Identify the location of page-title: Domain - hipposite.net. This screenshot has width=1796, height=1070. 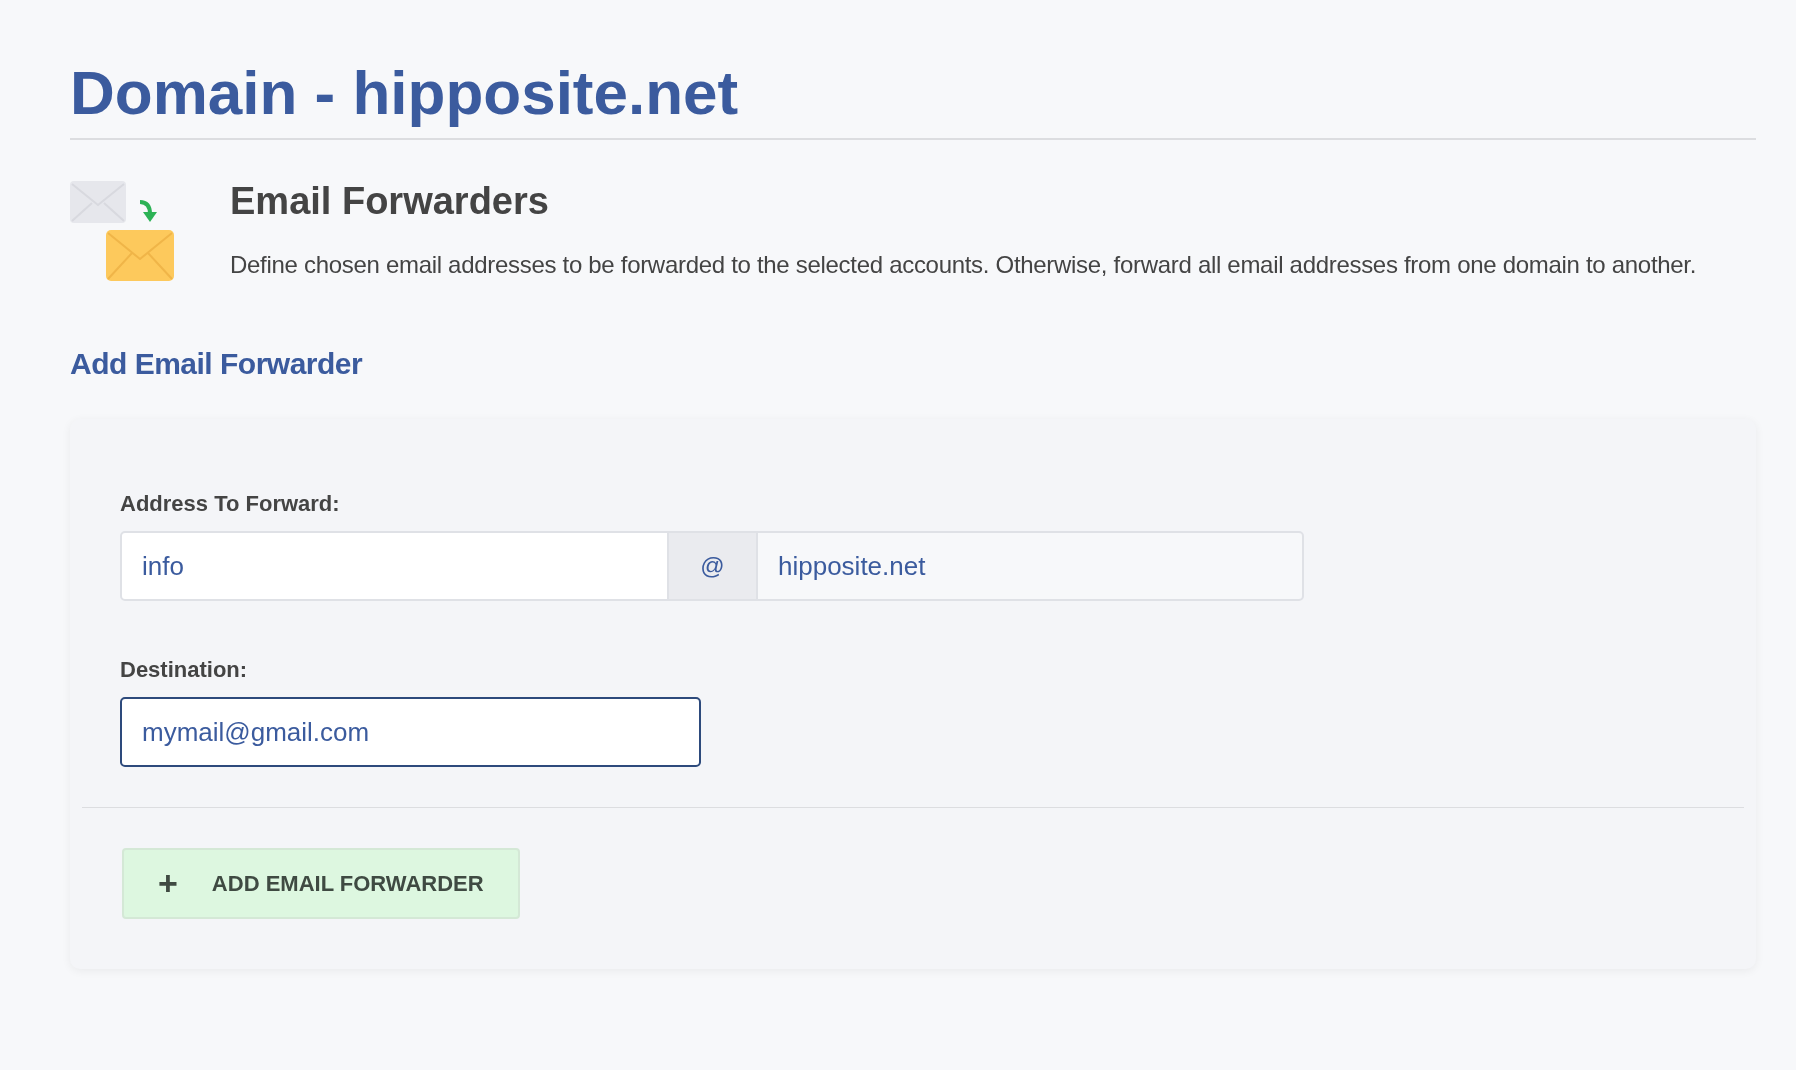
(913, 98).